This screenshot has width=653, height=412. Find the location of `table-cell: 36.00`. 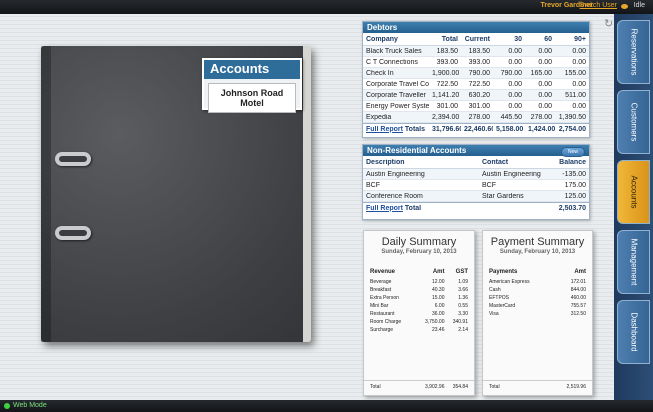

table-cell: 36.00 is located at coordinates (438, 314).